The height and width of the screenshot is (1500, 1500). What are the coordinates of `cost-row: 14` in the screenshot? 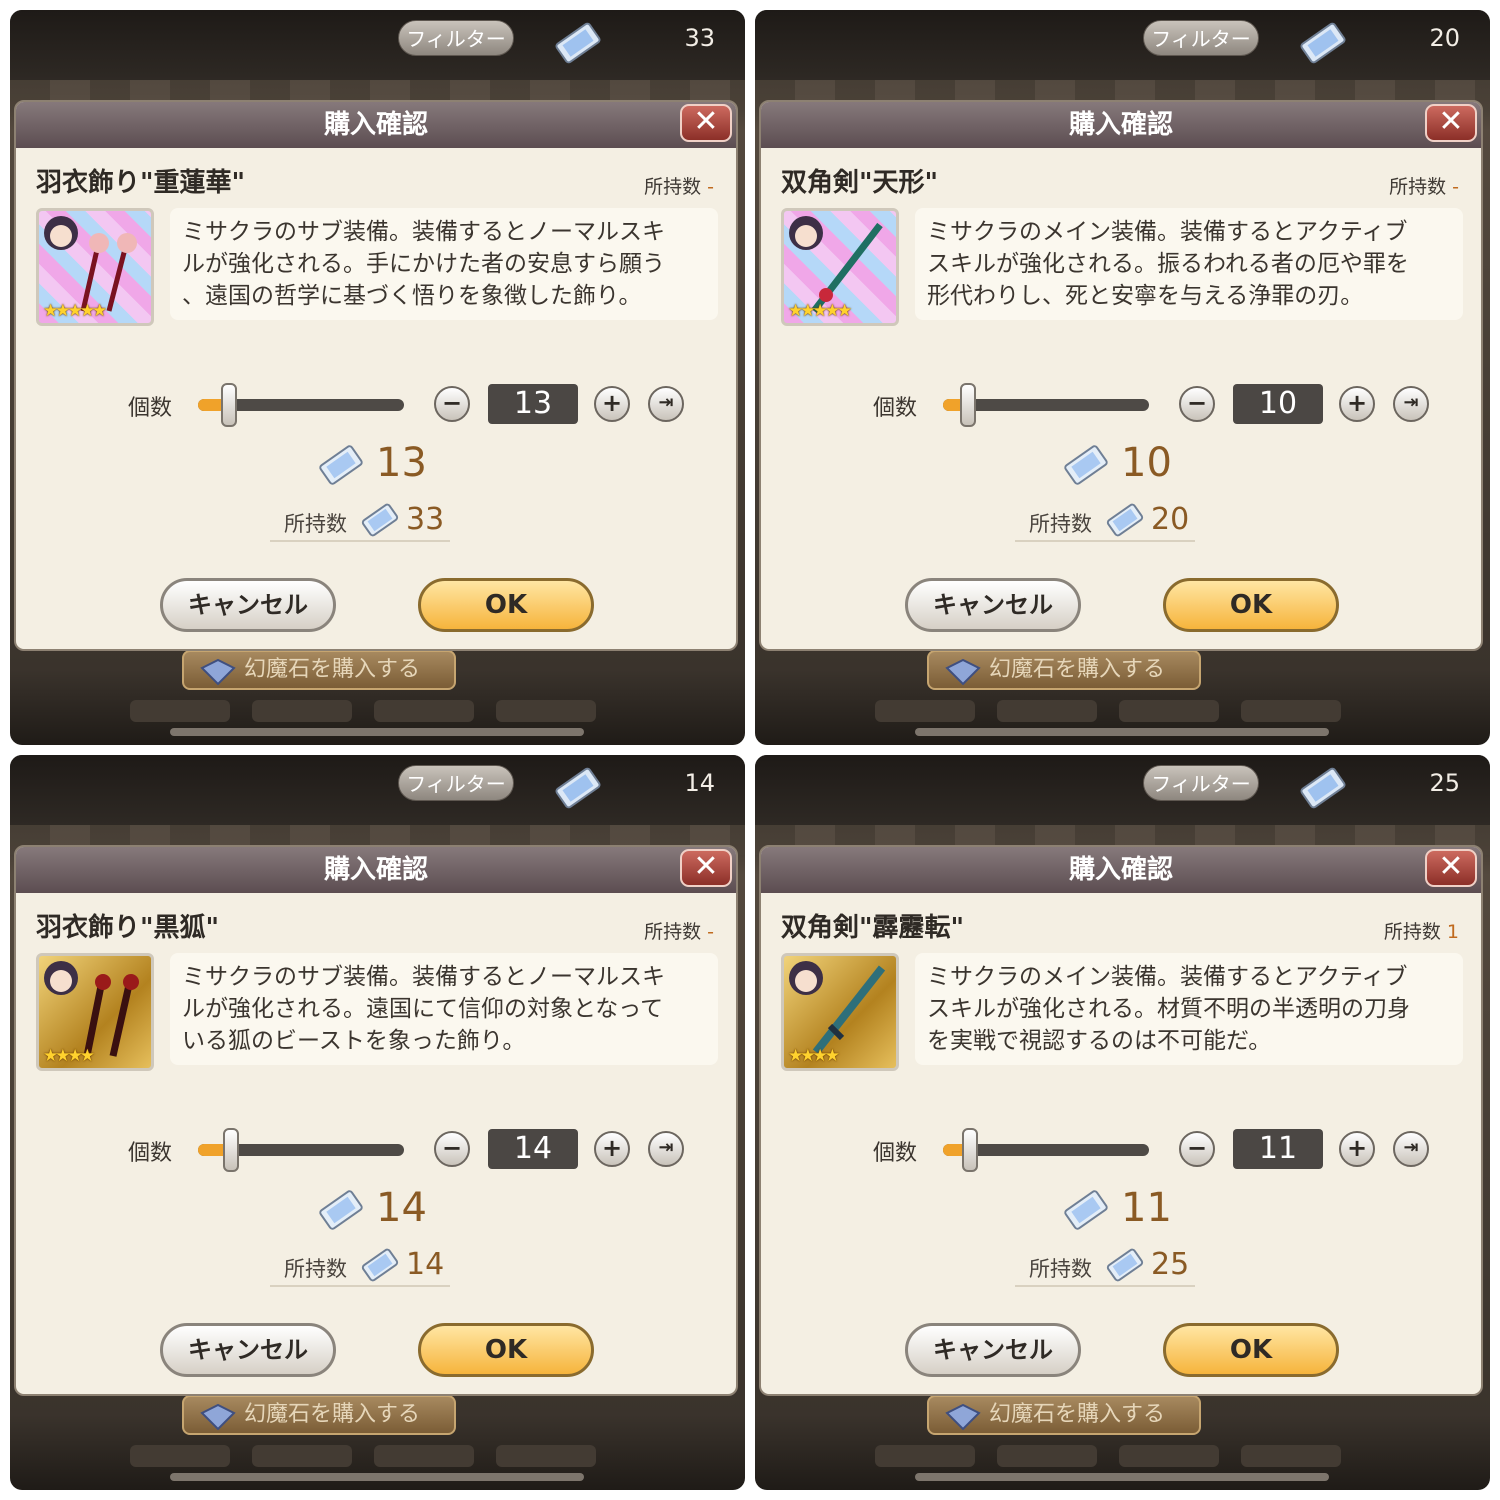 It's located at (416, 1211).